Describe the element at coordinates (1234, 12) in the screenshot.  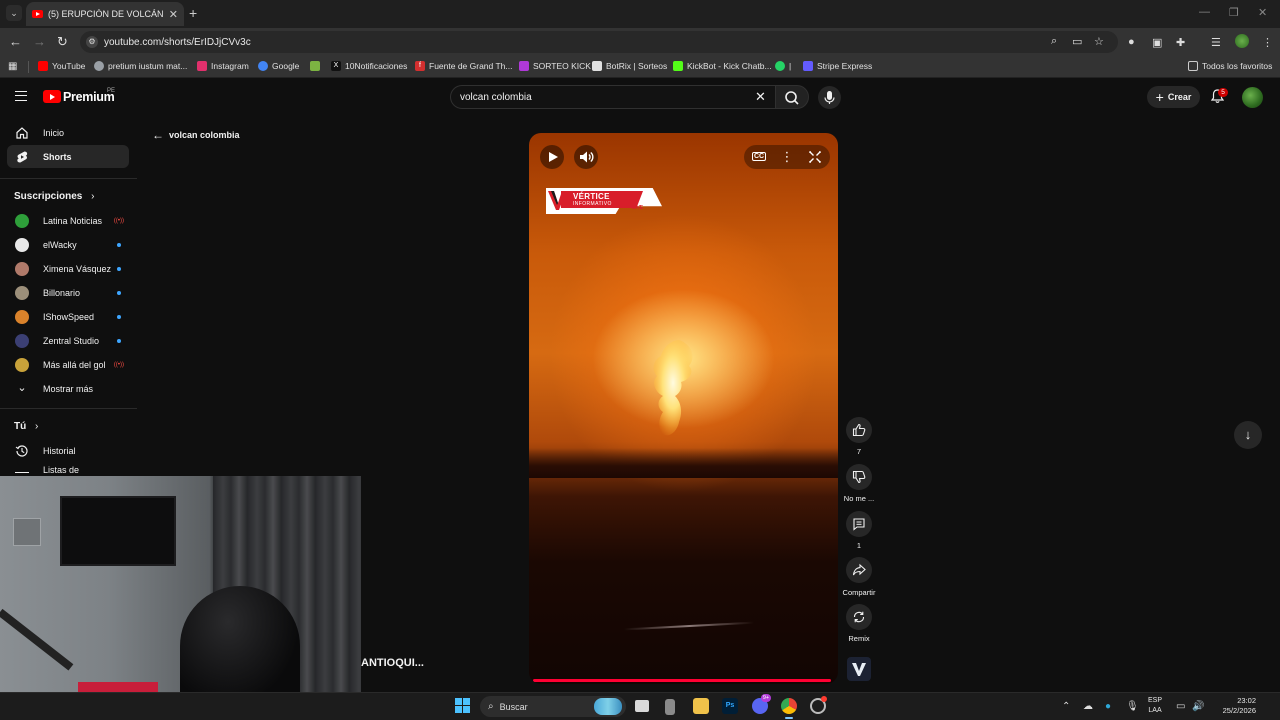
I see `restore-icon: ❐` at that location.